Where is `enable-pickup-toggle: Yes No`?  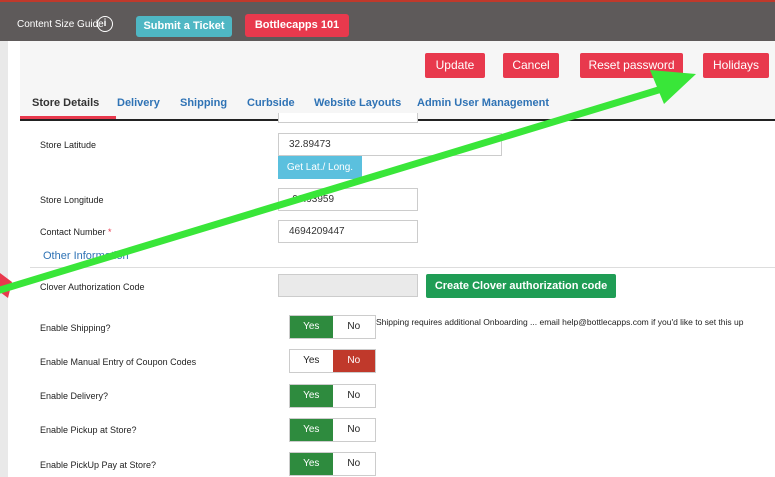 enable-pickup-toggle: Yes No is located at coordinates (332, 430).